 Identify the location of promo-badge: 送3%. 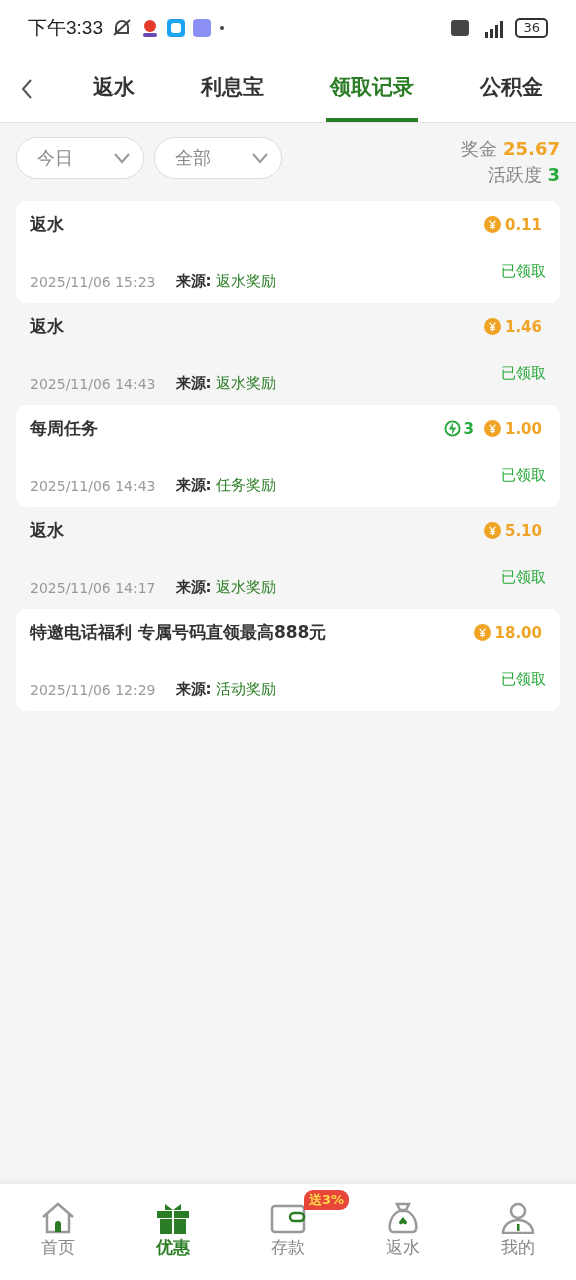
(326, 1200).